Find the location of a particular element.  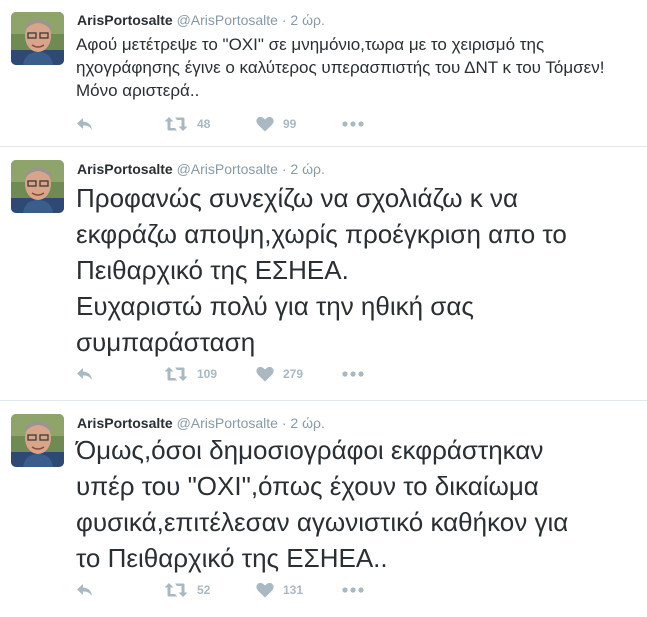

tweet-text-line: εκφράζω αποψη,χωρίς προέγκριση απο το is located at coordinates (321, 234).